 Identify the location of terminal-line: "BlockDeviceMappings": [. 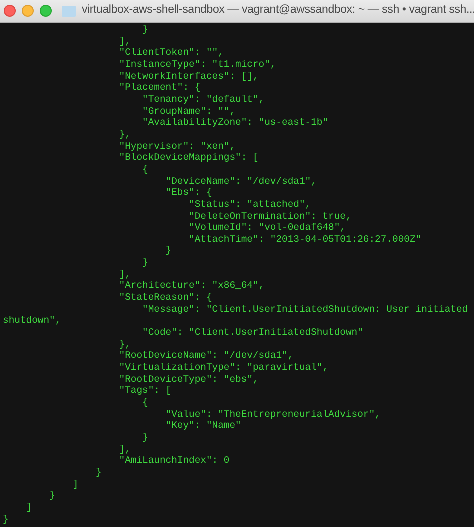
(188, 158).